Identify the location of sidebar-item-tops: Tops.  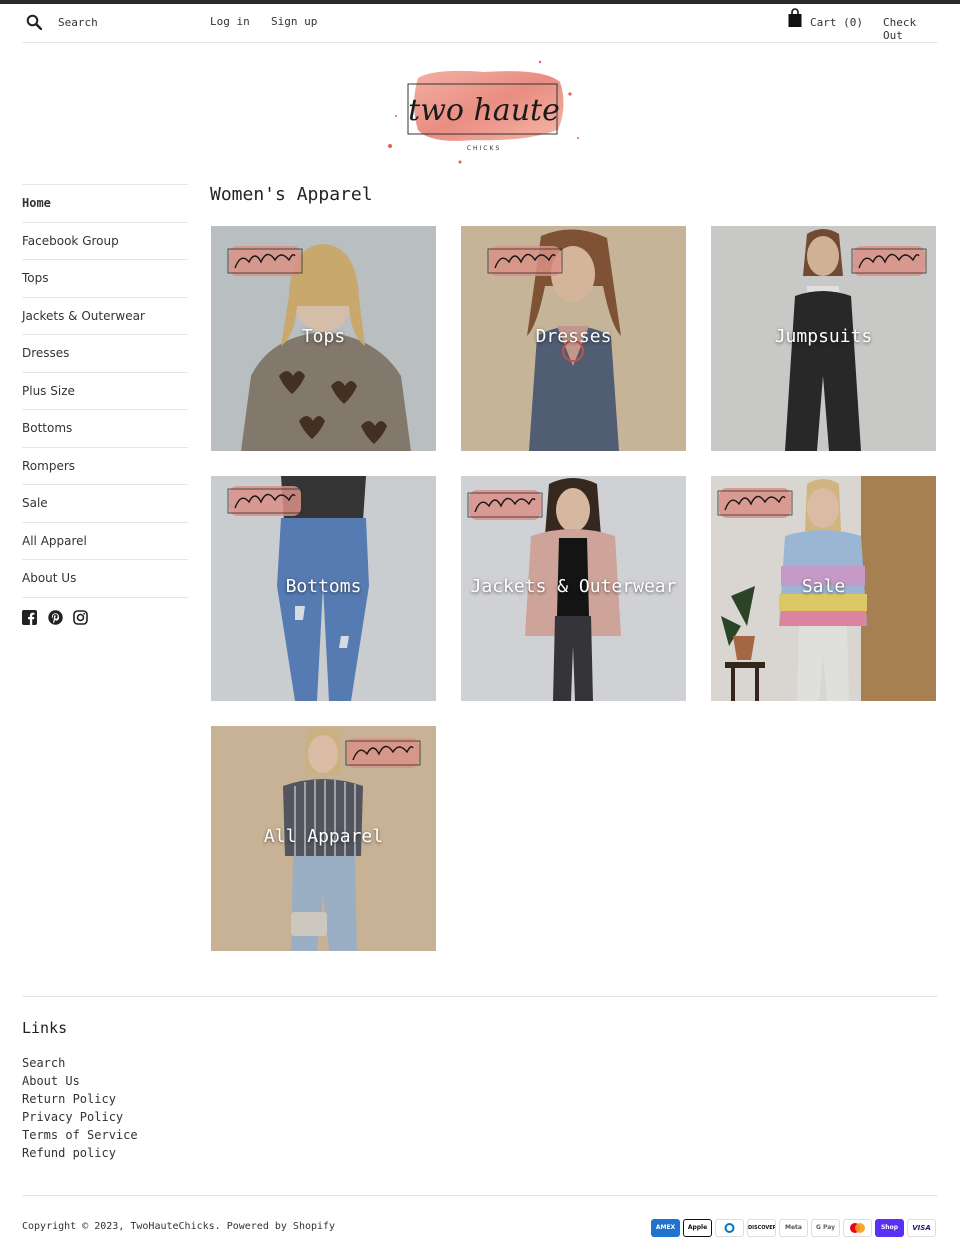
(105, 279).